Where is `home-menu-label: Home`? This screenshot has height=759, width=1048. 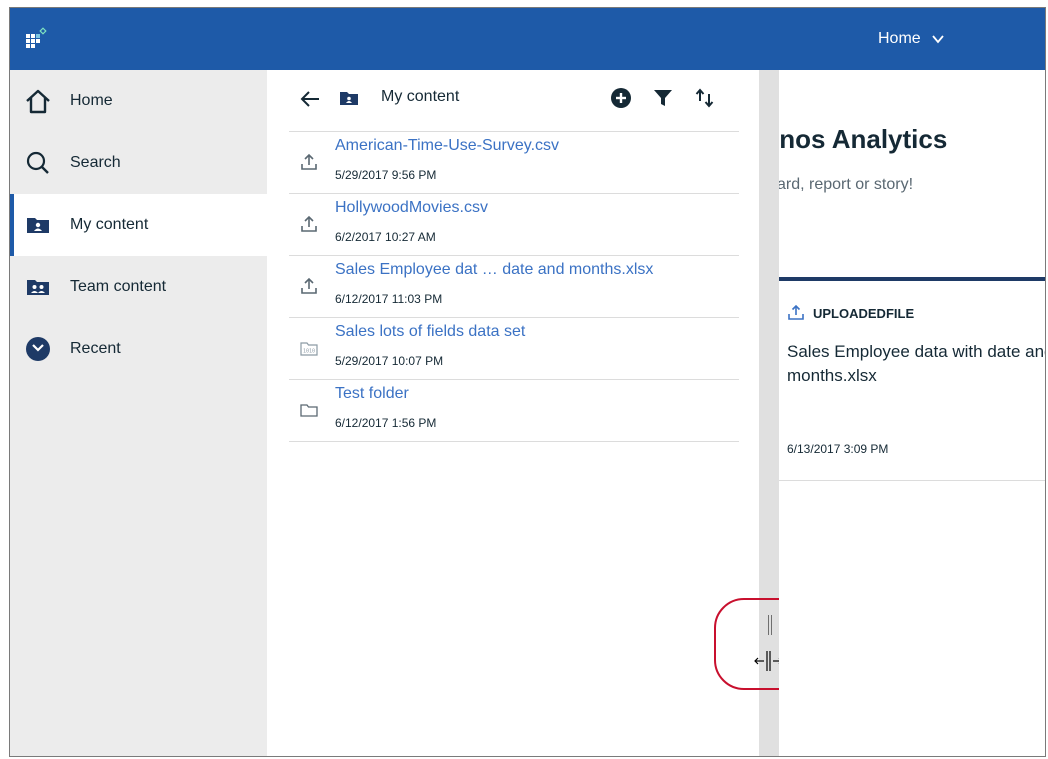 home-menu-label: Home is located at coordinates (899, 38).